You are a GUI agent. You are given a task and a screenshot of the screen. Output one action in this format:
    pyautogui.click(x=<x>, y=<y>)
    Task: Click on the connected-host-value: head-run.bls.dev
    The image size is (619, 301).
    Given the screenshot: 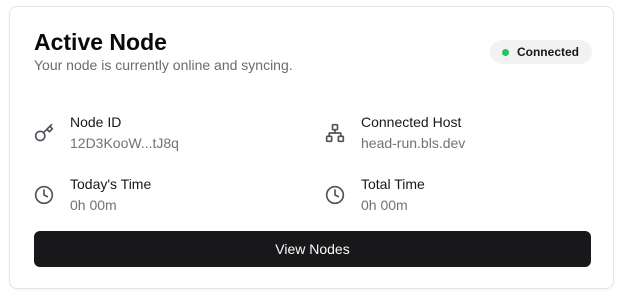 What is the action you would take?
    pyautogui.click(x=413, y=143)
    